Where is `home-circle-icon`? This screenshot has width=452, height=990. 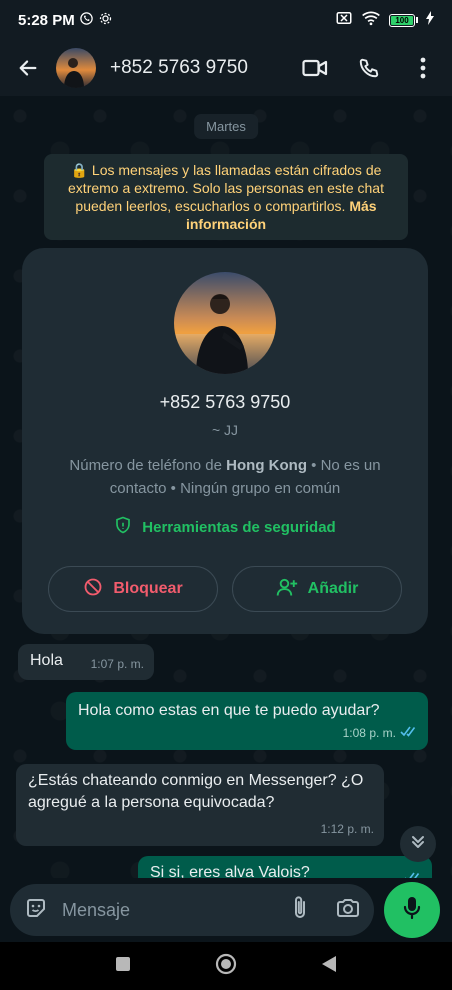
home-circle-icon is located at coordinates (226, 966).